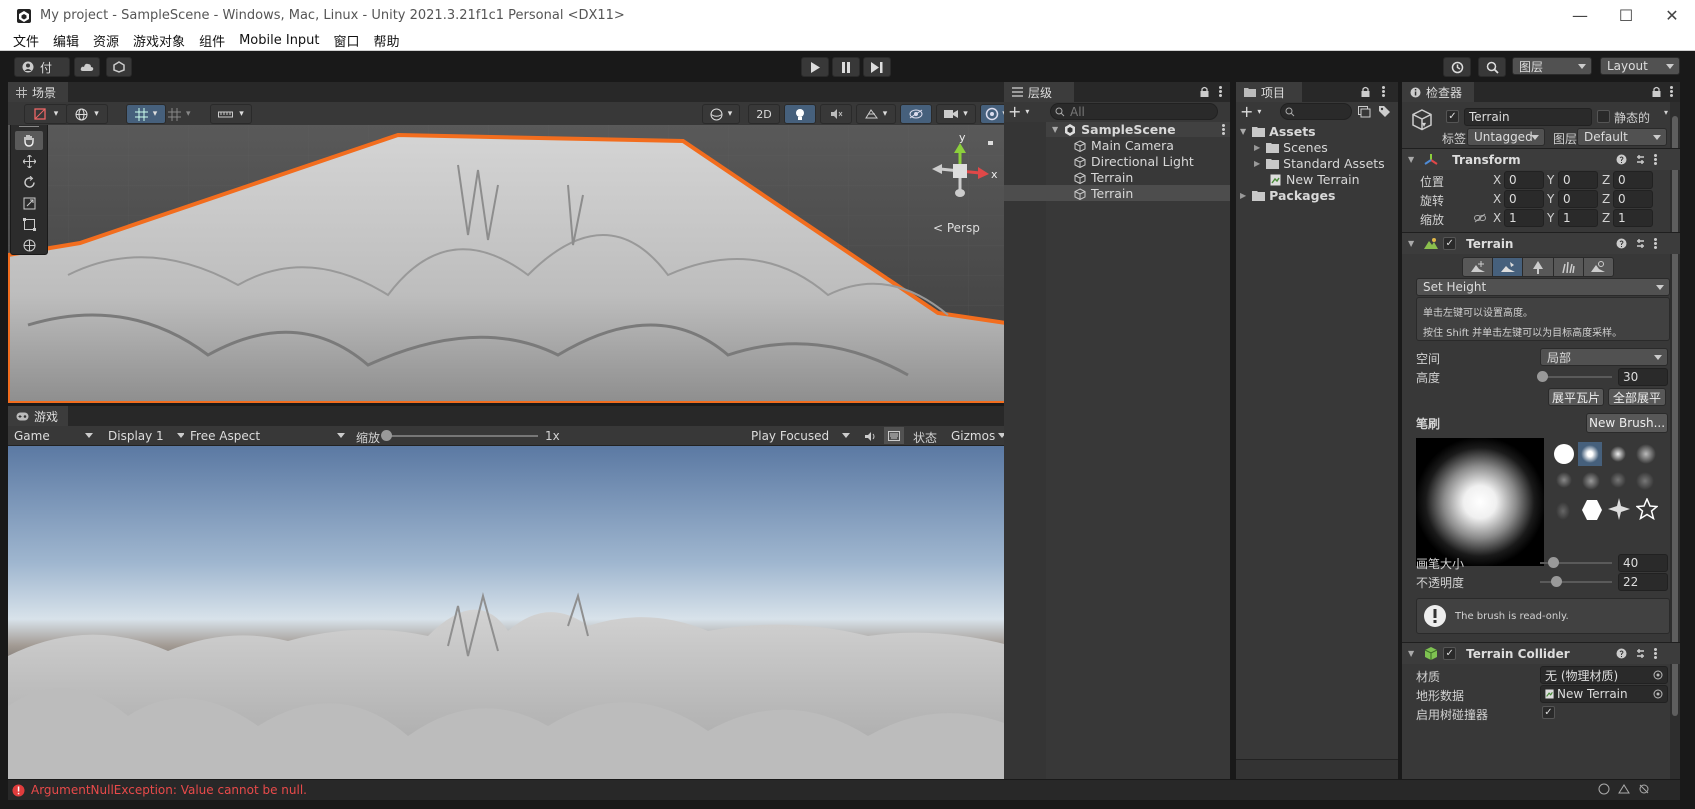  Describe the element at coordinates (800, 114) in the screenshot. I see `lighting-toggle` at that location.